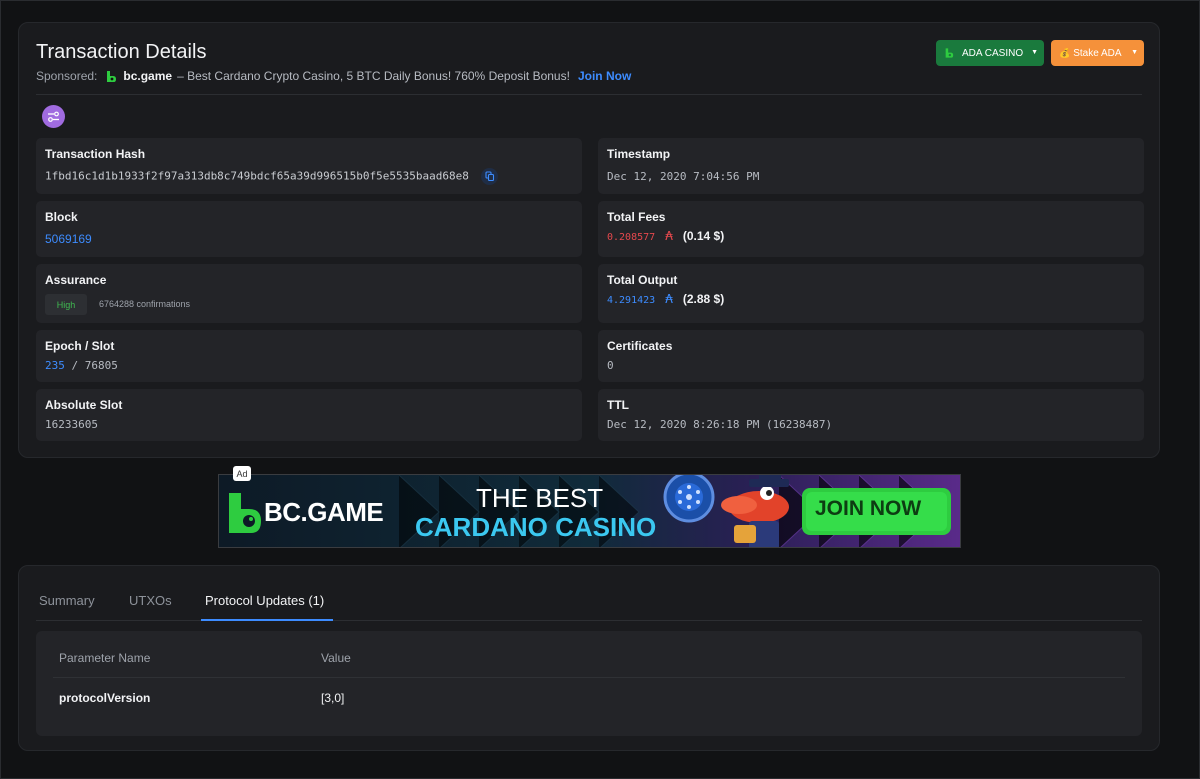  Describe the element at coordinates (105, 658) in the screenshot. I see `column-header-parameter: Parameter Name` at that location.